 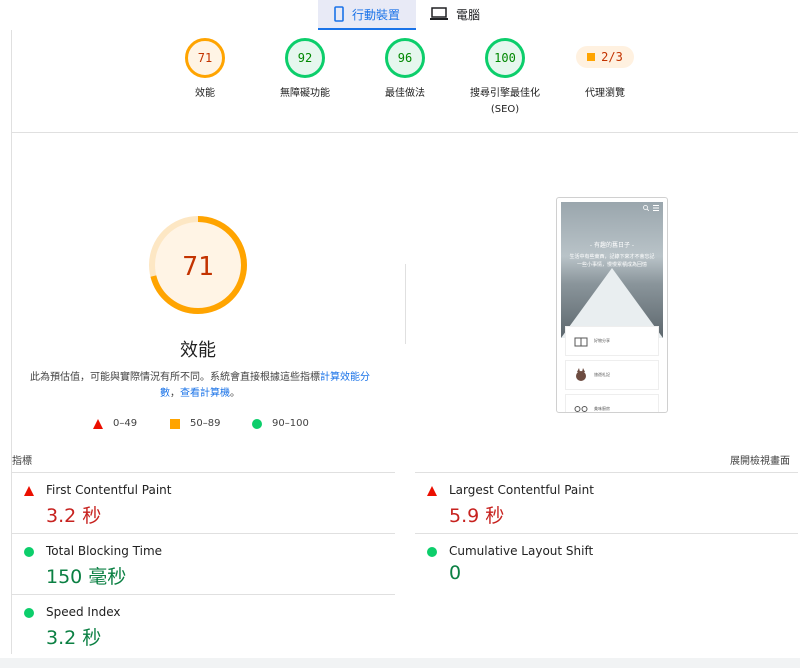 I want to click on hero-line-1: 生活中有些東西，記錄下來才不會忘記, so click(x=612, y=257).